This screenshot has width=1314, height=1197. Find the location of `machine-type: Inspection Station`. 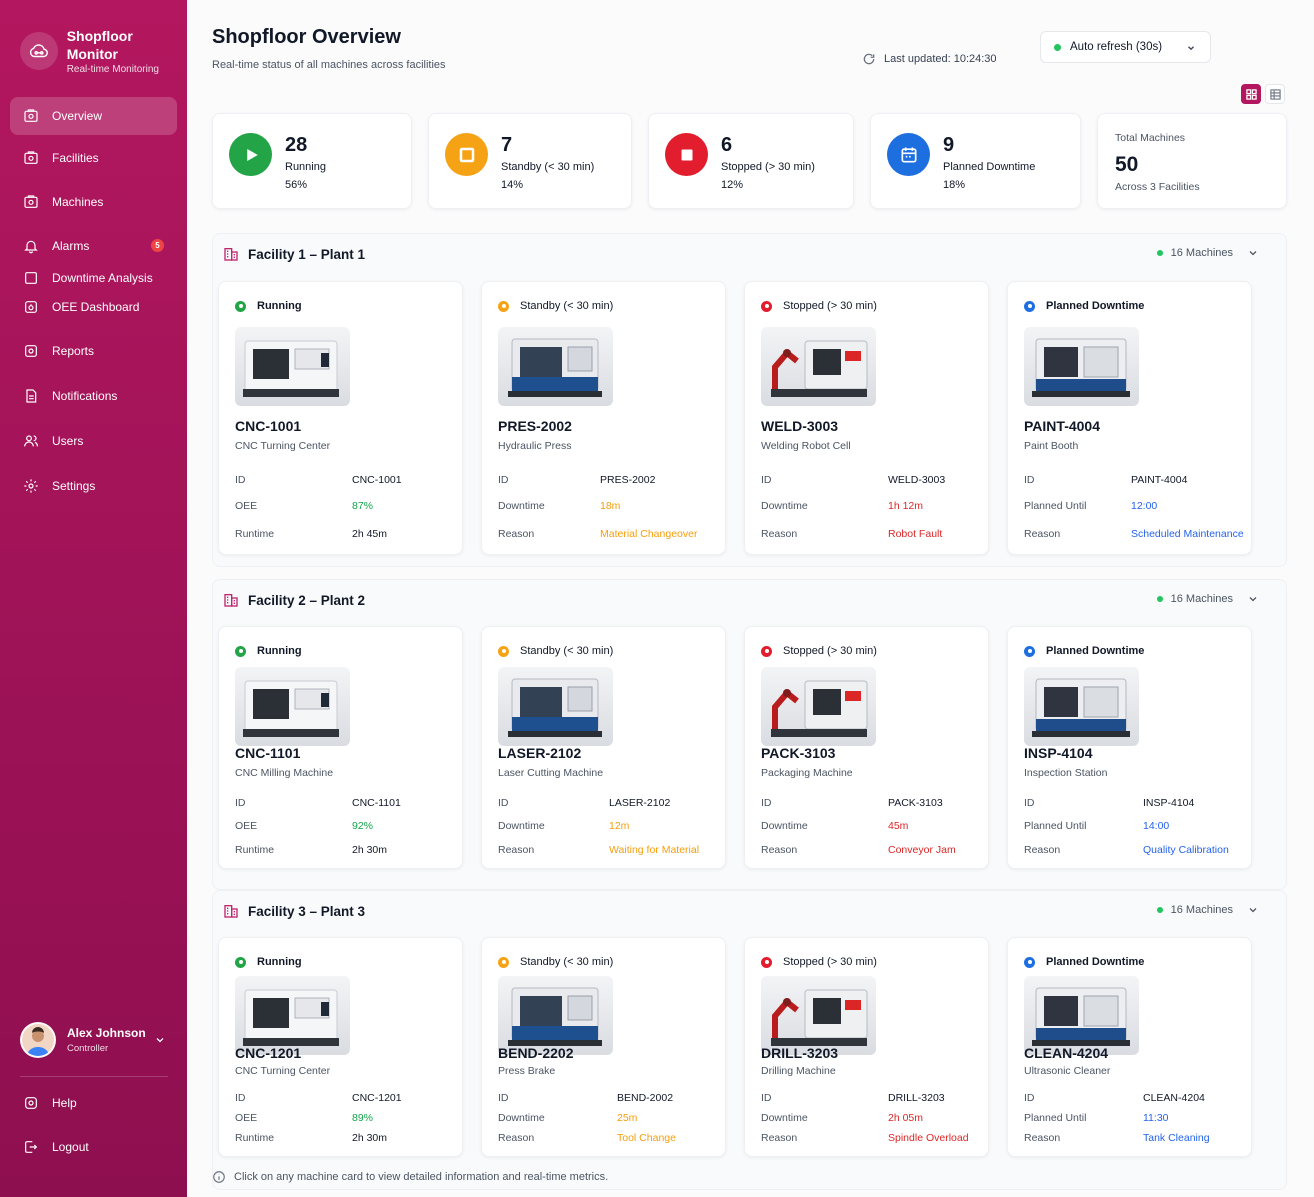

machine-type: Inspection Station is located at coordinates (1066, 773).